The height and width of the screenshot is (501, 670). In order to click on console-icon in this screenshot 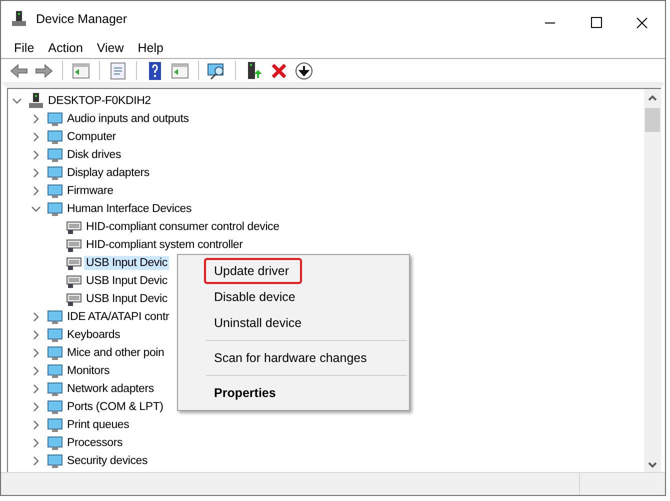, I will do `click(81, 70)`.